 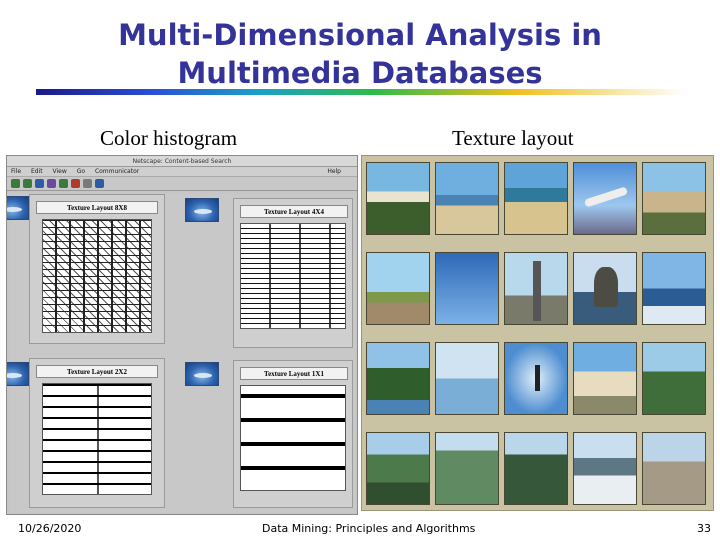 What do you see at coordinates (60, 171) in the screenshot?
I see `menu-view: View` at bounding box center [60, 171].